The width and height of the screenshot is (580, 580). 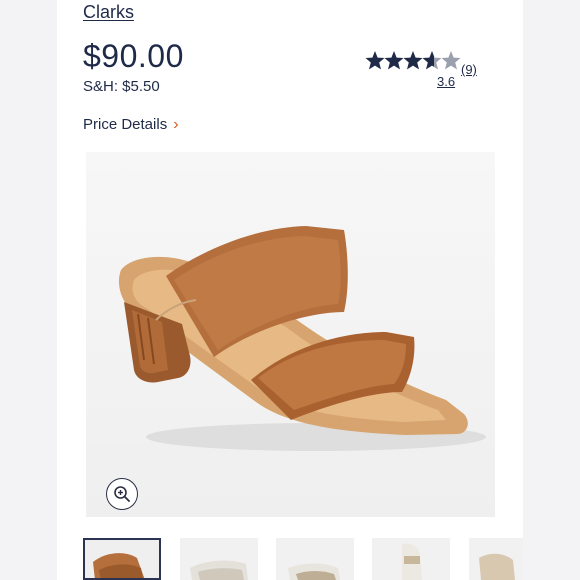 What do you see at coordinates (121, 86) in the screenshot?
I see `shipping-cost: S&H: $5.50` at bounding box center [121, 86].